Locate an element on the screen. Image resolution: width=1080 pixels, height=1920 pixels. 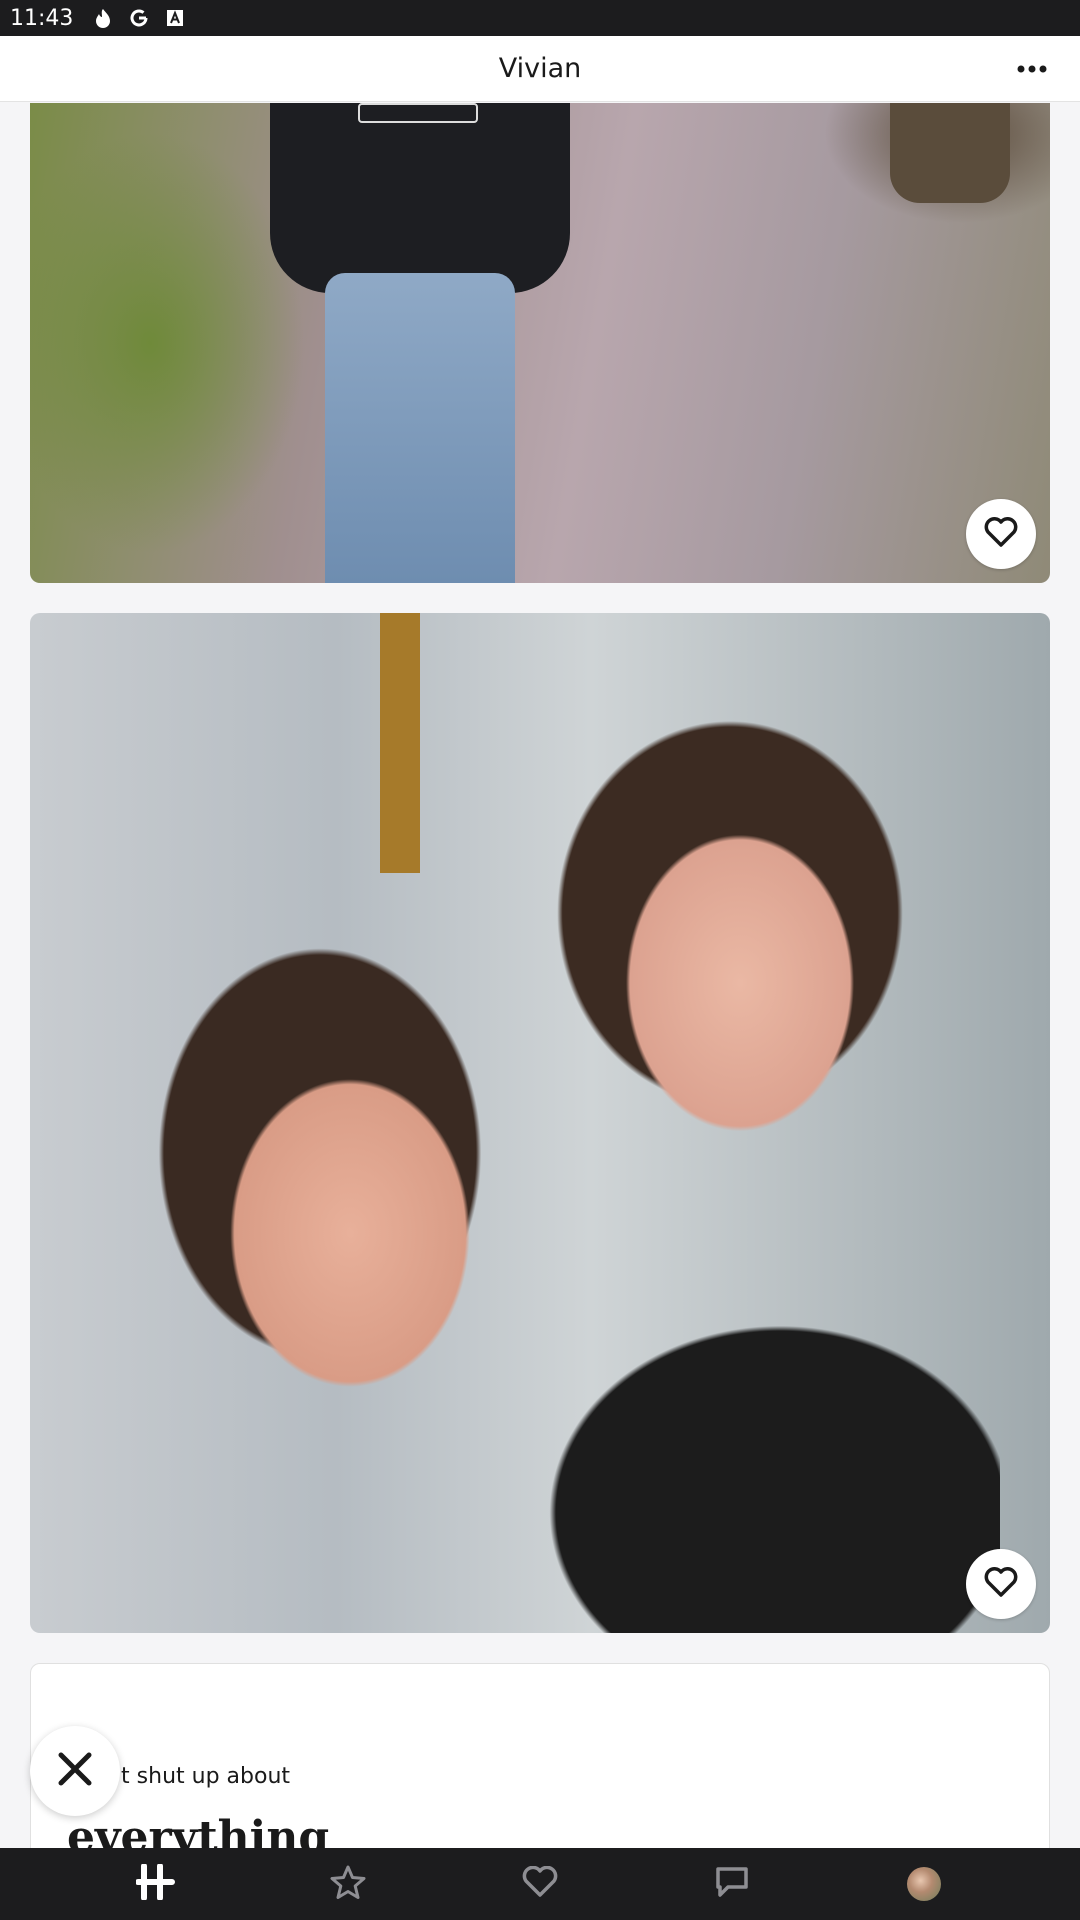
nav-likes is located at coordinates (540, 1884).